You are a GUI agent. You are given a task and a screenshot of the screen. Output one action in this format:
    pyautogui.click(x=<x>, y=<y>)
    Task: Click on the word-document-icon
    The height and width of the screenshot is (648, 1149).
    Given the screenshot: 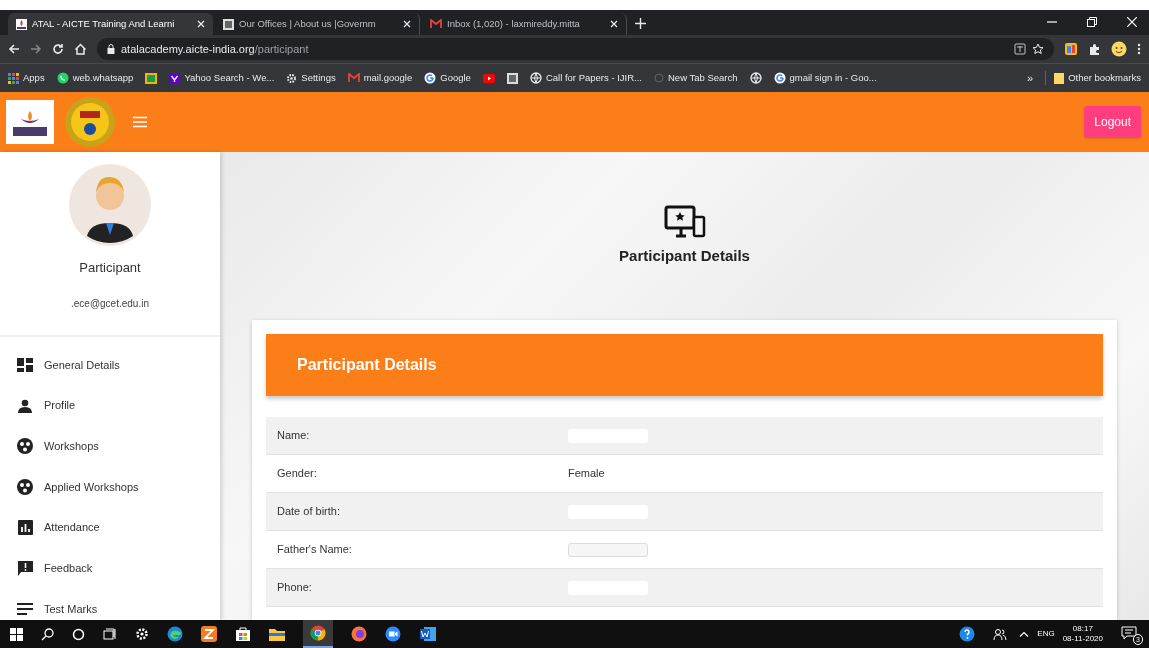 What is the action you would take?
    pyautogui.click(x=428, y=634)
    